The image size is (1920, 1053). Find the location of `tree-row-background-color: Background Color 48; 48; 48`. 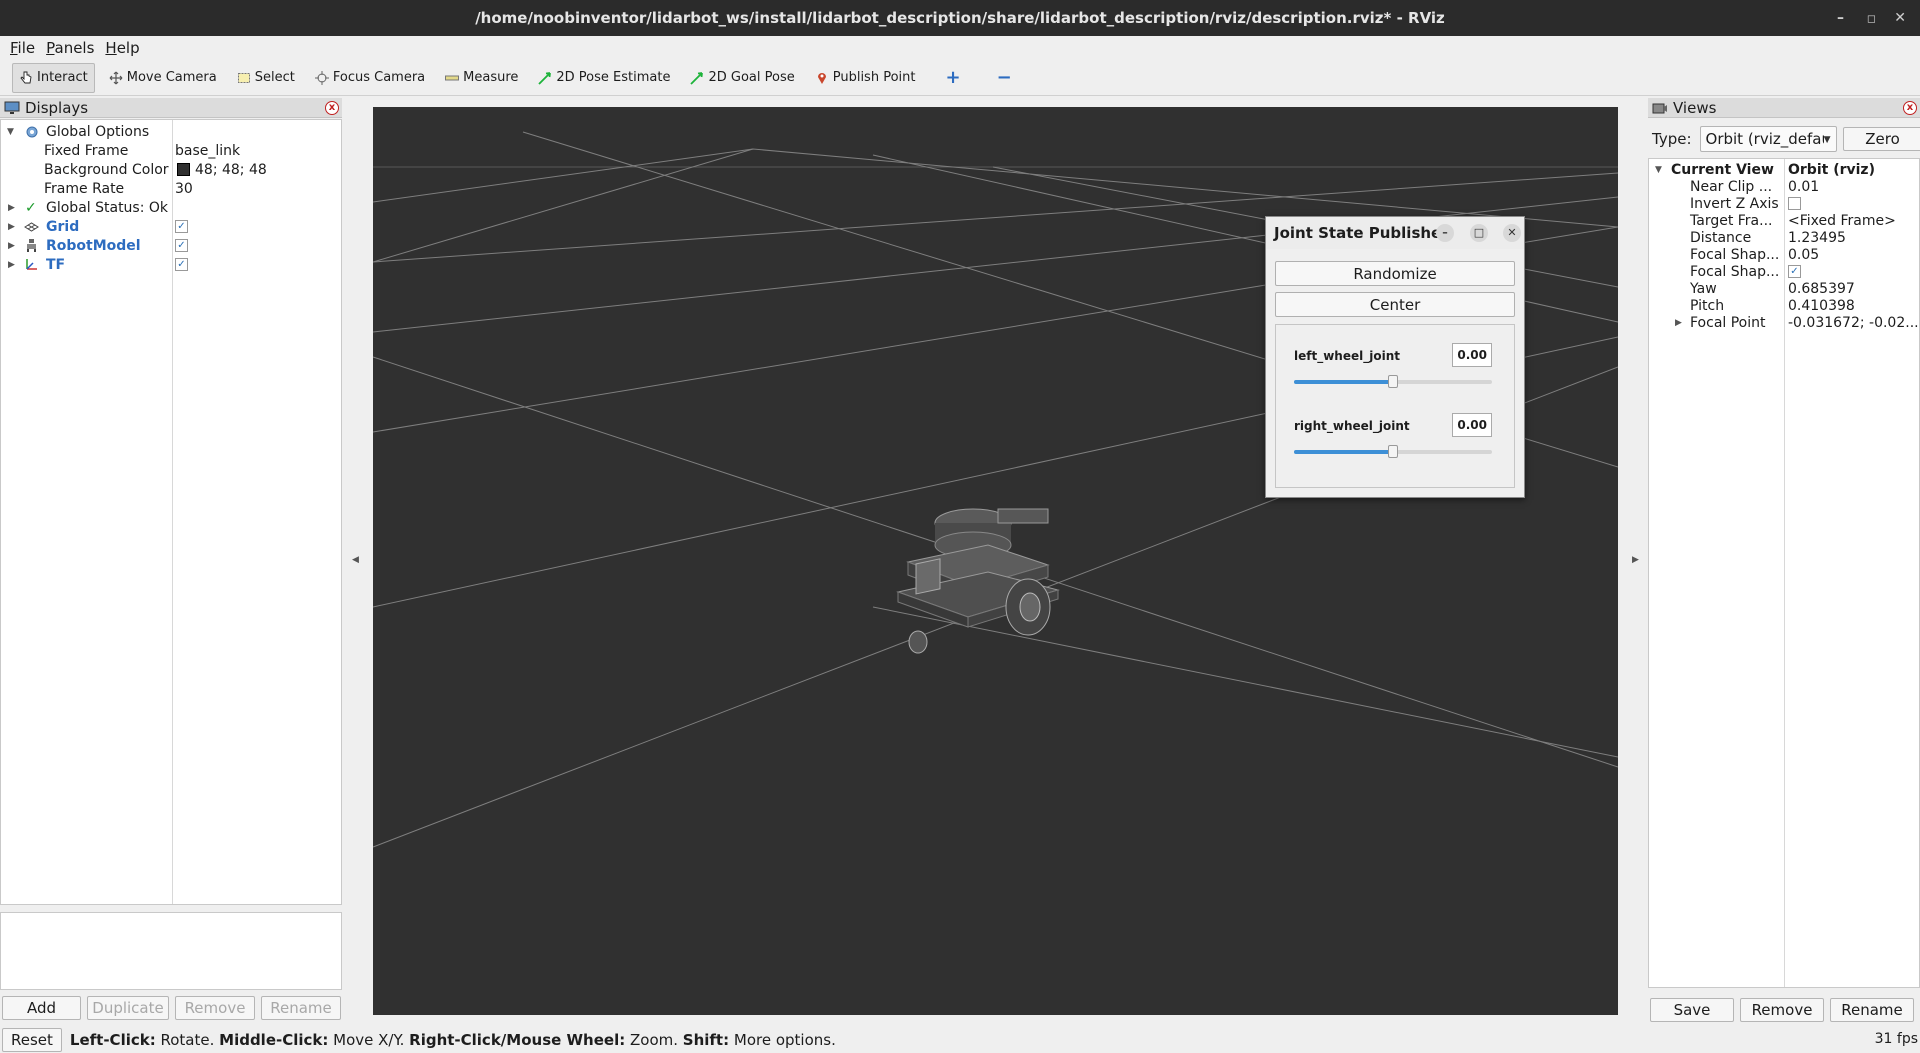

tree-row-background-color: Background Color 48; 48; 48 is located at coordinates (171, 169).